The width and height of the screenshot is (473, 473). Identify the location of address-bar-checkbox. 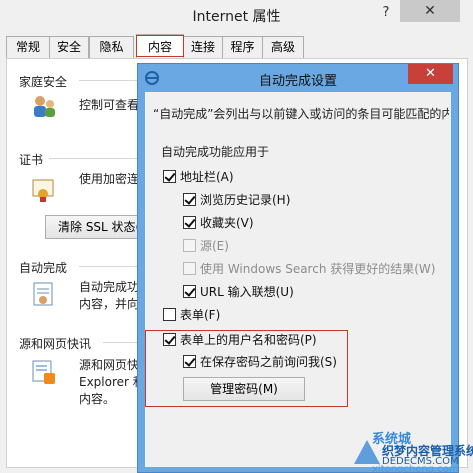
(169, 176).